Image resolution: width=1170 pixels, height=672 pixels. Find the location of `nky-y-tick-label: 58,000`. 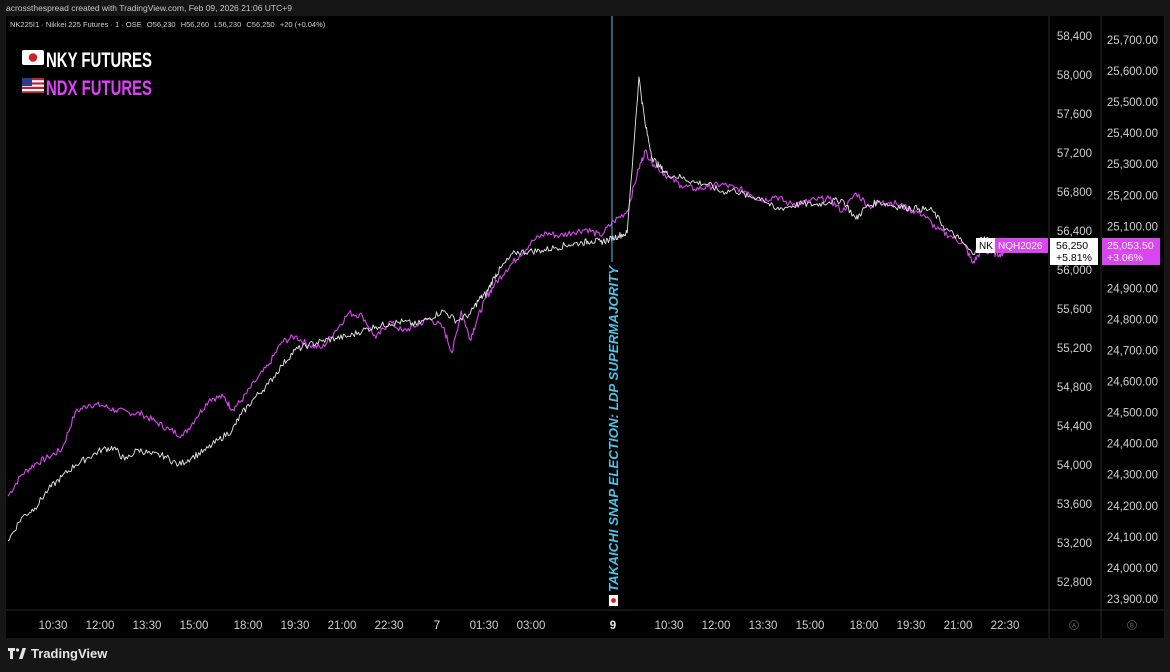

nky-y-tick-label: 58,000 is located at coordinates (1074, 76).